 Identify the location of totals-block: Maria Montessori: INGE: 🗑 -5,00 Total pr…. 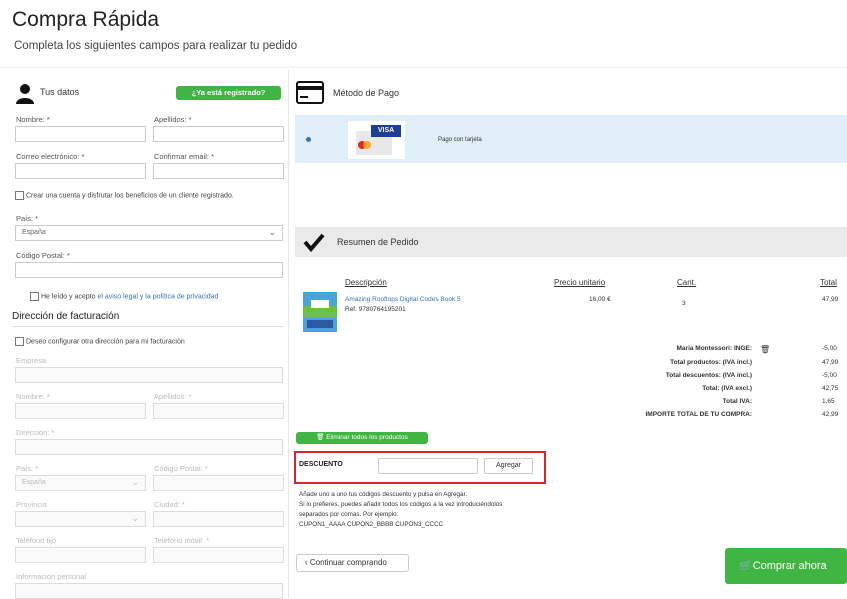
(703, 385).